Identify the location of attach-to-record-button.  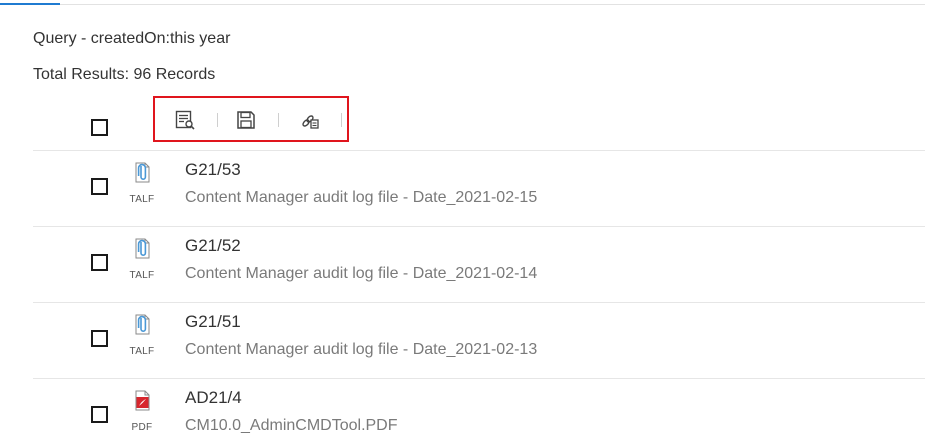
(310, 120).